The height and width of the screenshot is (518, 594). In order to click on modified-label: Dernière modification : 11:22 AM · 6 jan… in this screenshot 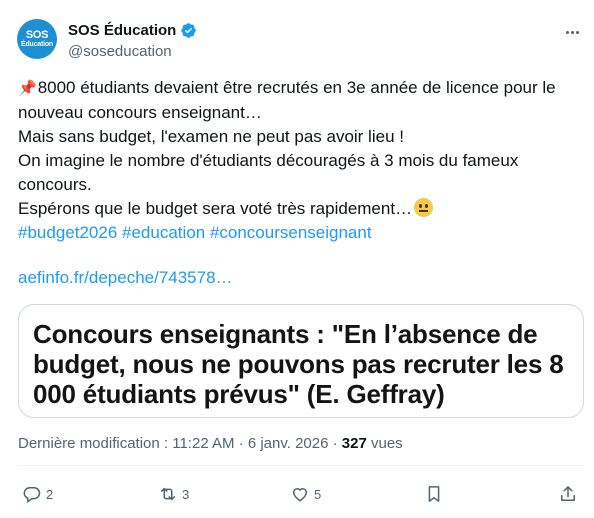, I will do `click(180, 443)`.